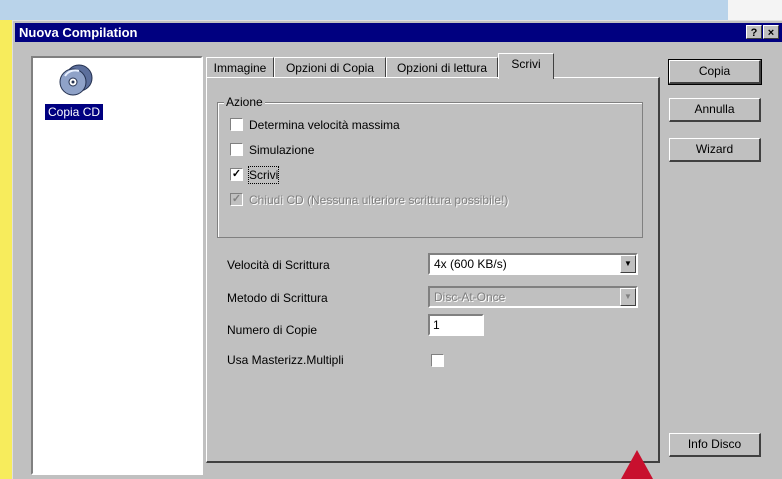  What do you see at coordinates (330, 67) in the screenshot?
I see `tab-opzioni-di-copia: Opzioni di Copia` at bounding box center [330, 67].